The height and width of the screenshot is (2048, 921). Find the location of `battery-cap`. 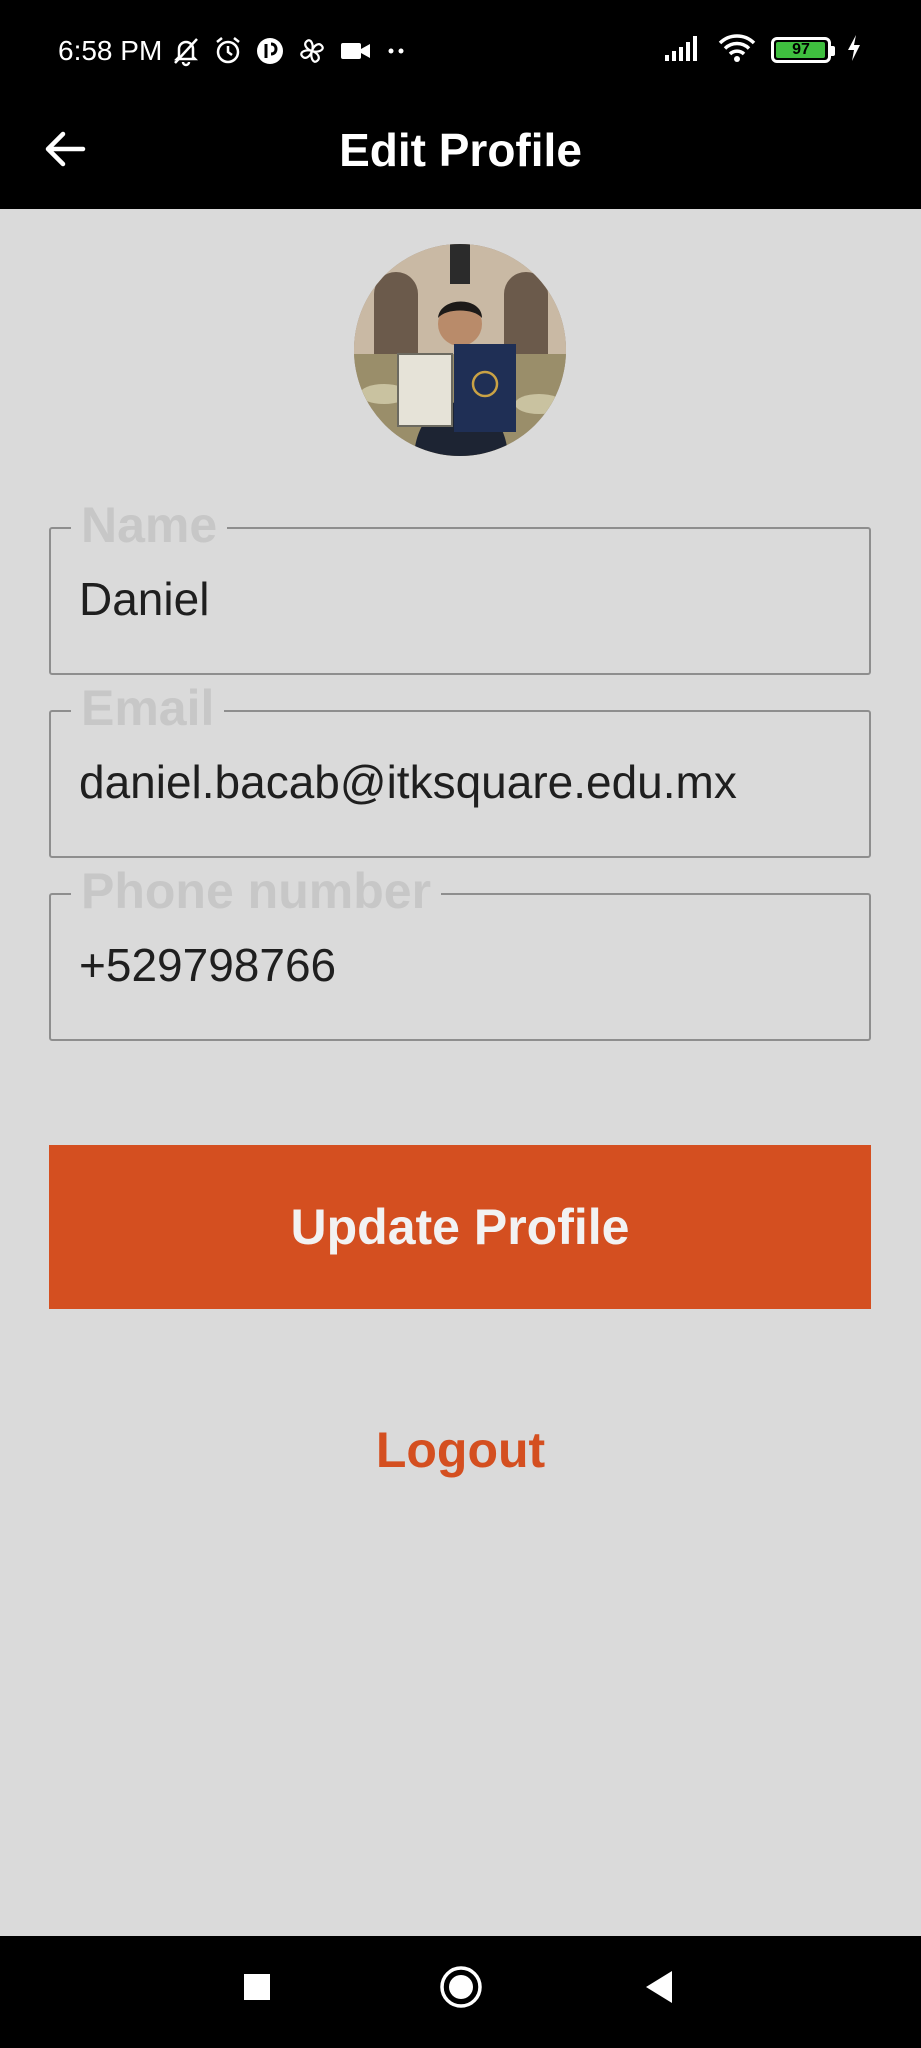

battery-cap is located at coordinates (833, 51).